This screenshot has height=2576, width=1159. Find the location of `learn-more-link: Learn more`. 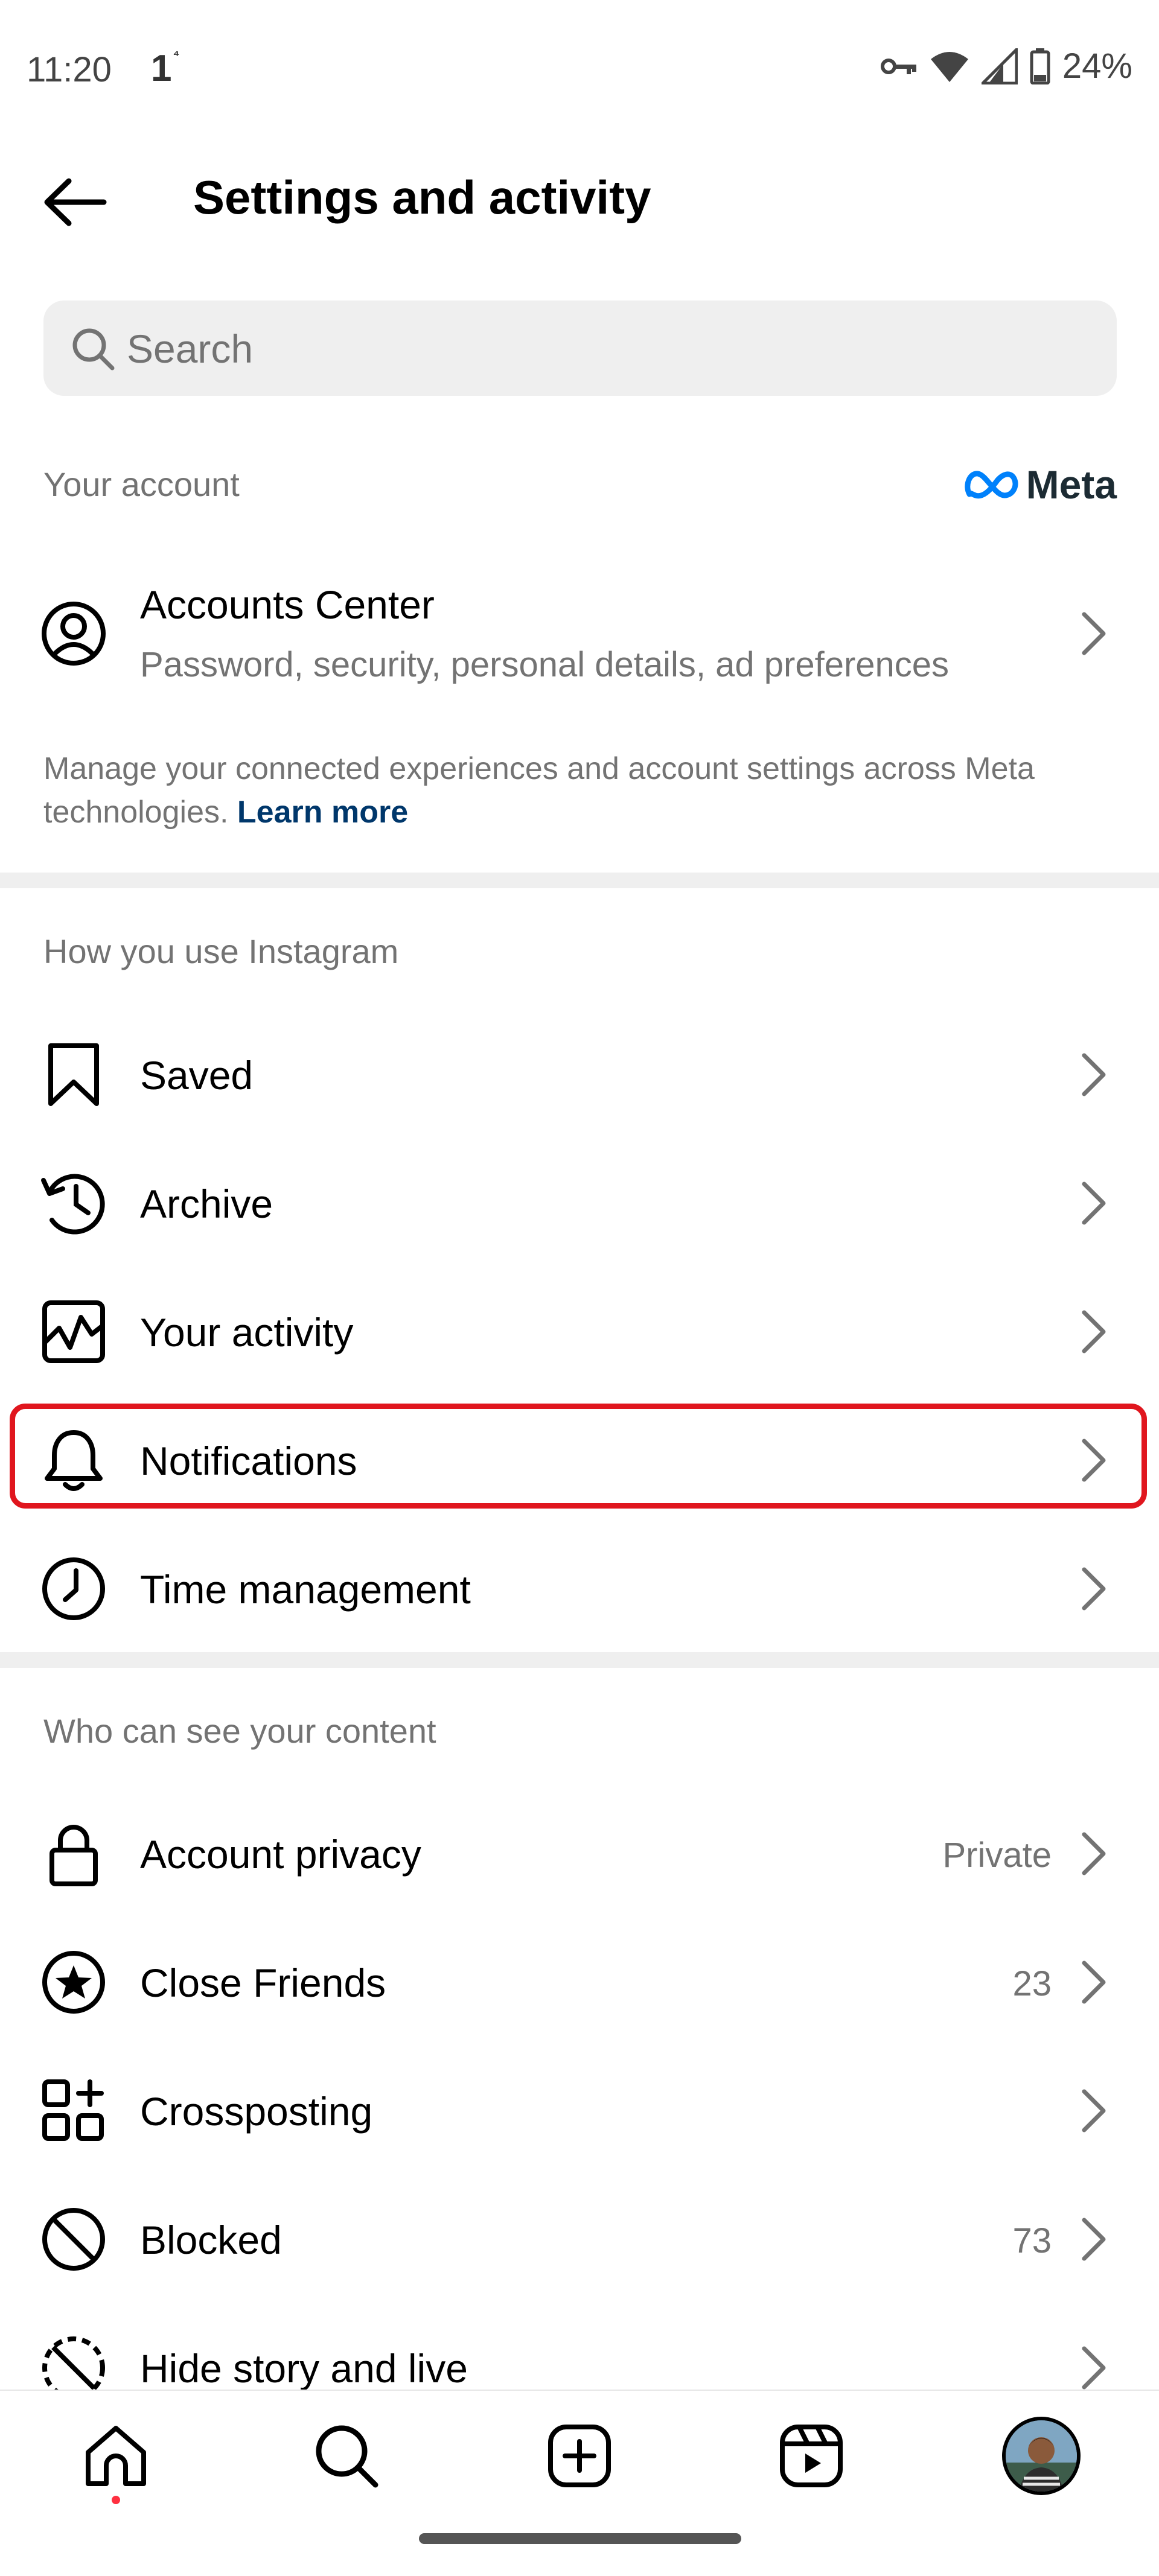

learn-more-link: Learn more is located at coordinates (322, 813).